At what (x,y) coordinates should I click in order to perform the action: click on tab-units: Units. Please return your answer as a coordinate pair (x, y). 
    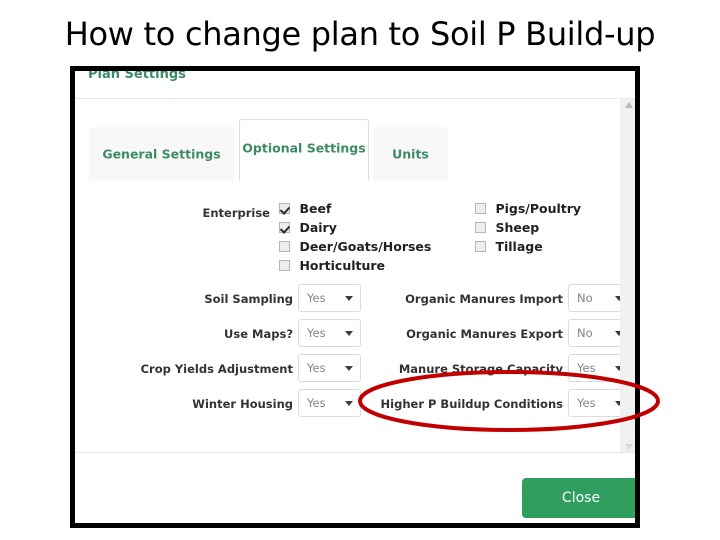
    Looking at the image, I should click on (410, 154).